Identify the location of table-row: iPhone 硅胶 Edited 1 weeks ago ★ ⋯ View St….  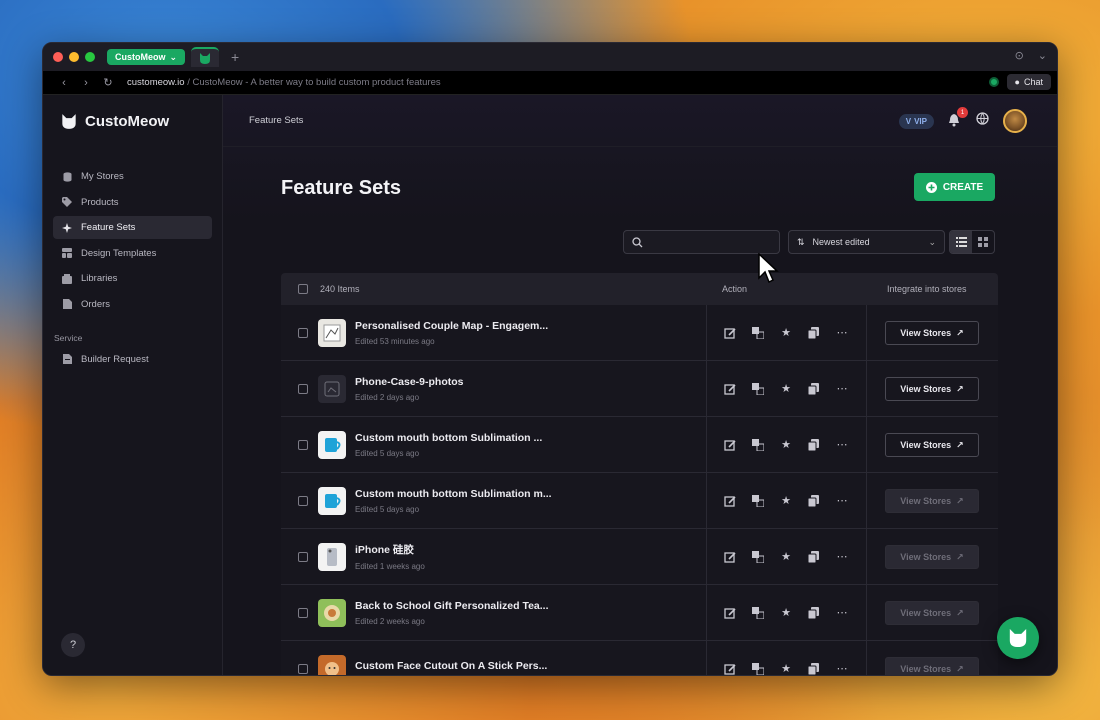
(639, 557).